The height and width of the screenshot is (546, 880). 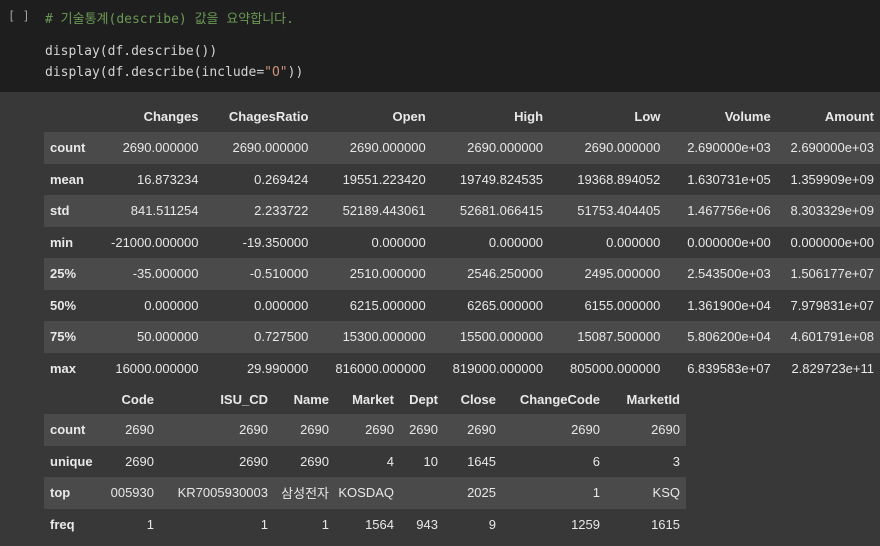 I want to click on table-cell: 805000.000000, so click(x=615, y=368).